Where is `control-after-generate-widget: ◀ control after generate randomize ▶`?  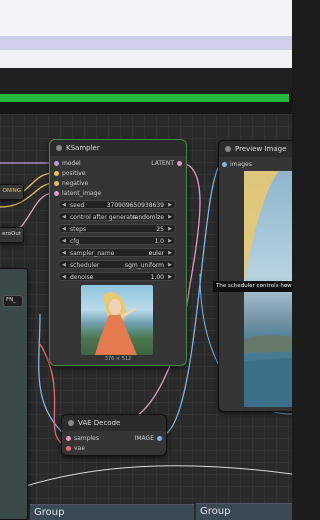
control-after-generate-widget: ◀ control after generate randomize ▶ is located at coordinates (117, 216).